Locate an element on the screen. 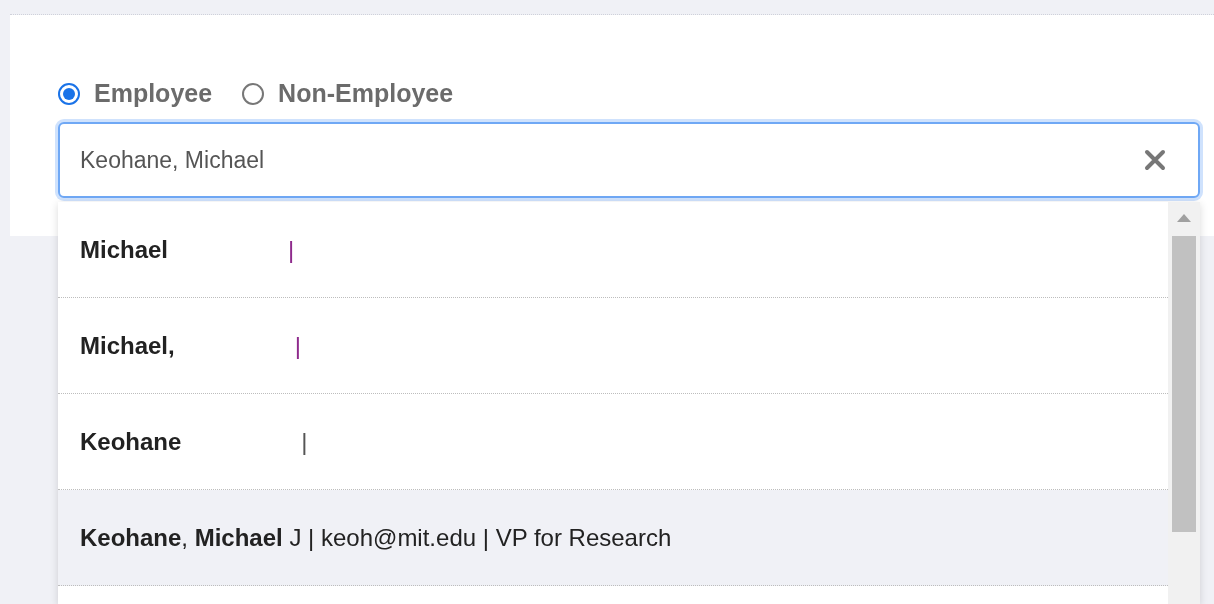  result-item: Keohane | is located at coordinates (613, 442).